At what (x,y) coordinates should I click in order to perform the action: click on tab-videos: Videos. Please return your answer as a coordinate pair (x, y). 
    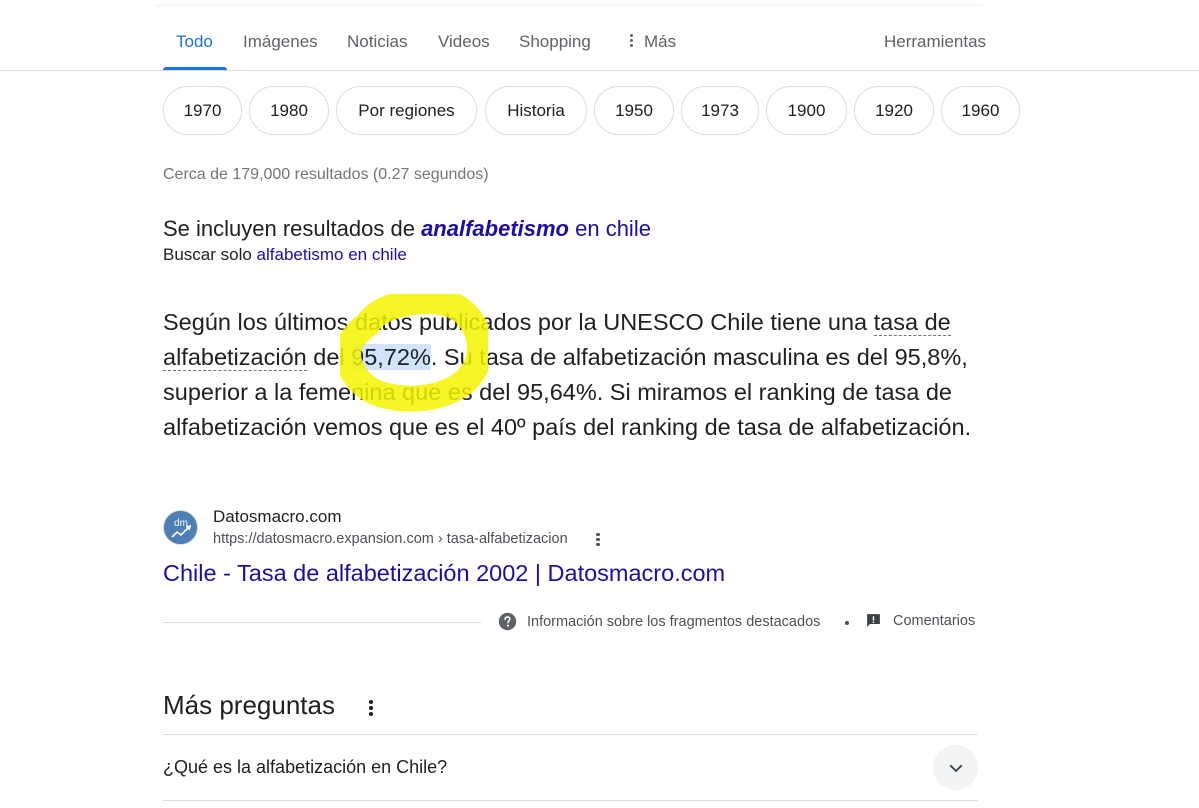
    Looking at the image, I should click on (464, 42).